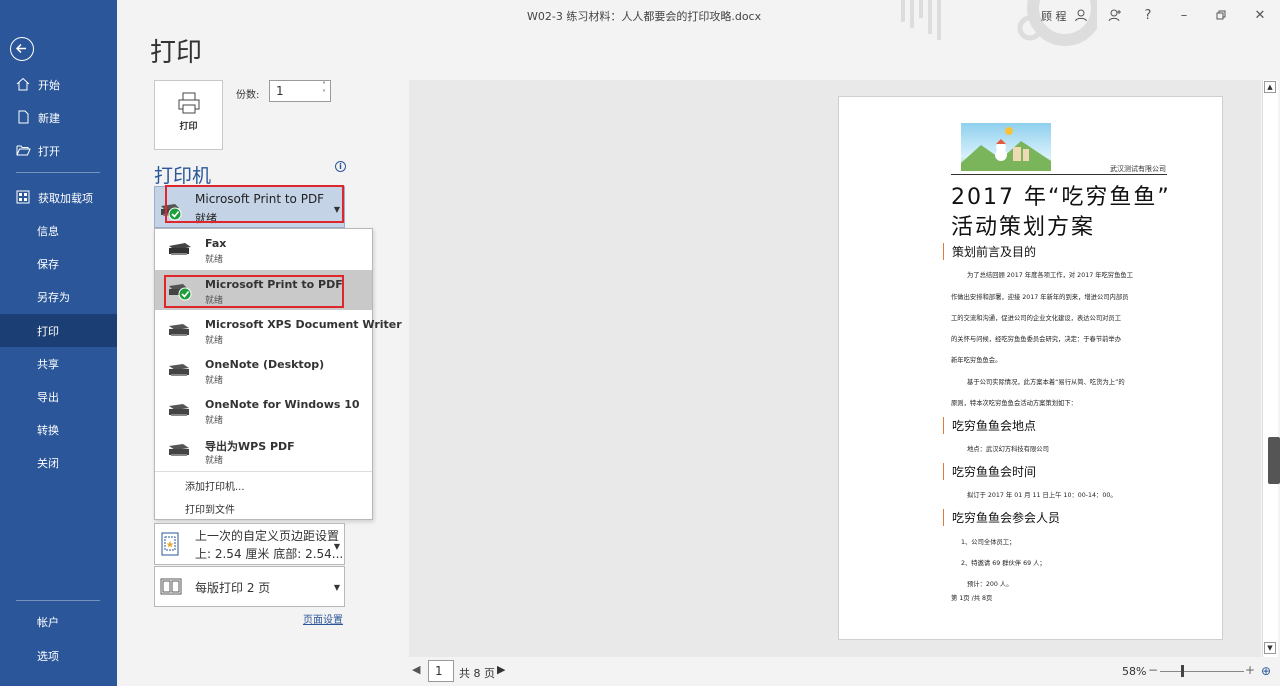 The height and width of the screenshot is (686, 1280). What do you see at coordinates (263, 471) in the screenshot?
I see `list-divider` at bounding box center [263, 471].